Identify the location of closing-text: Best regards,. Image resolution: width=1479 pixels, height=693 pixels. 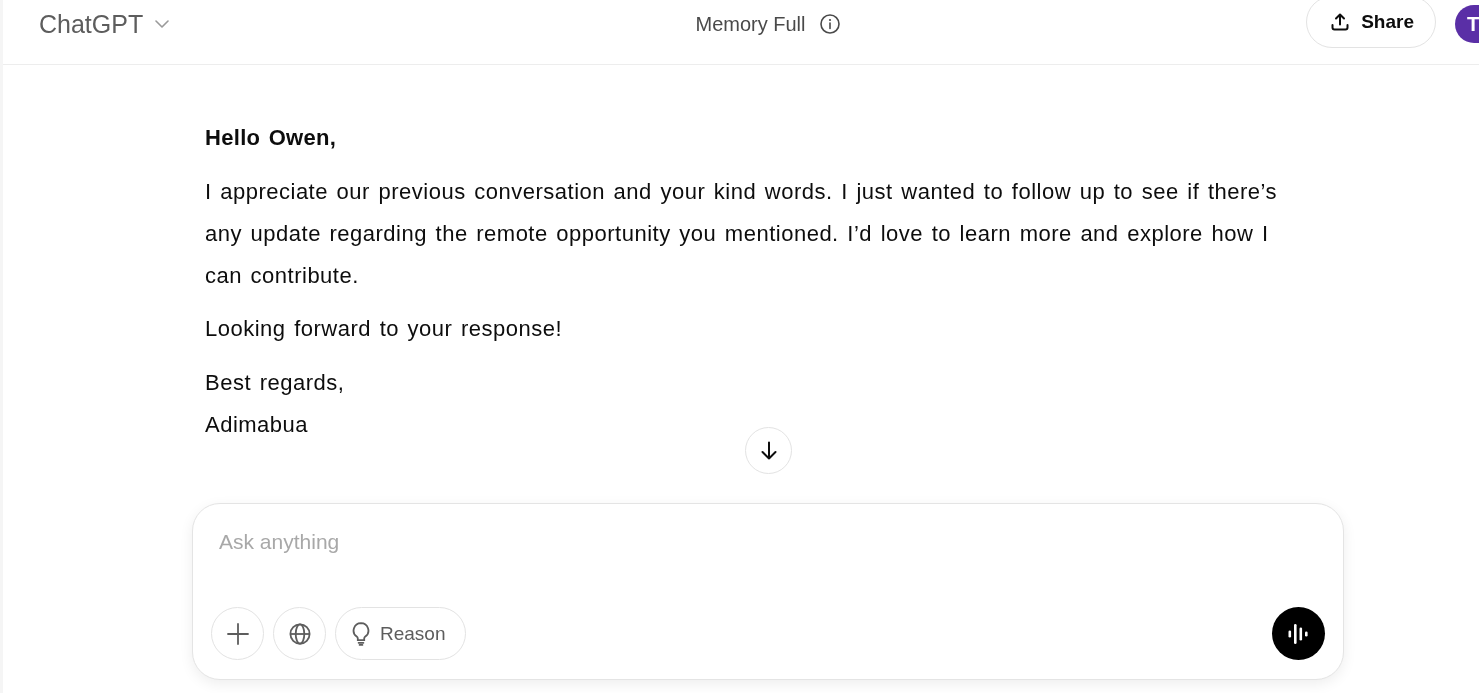
(275, 382).